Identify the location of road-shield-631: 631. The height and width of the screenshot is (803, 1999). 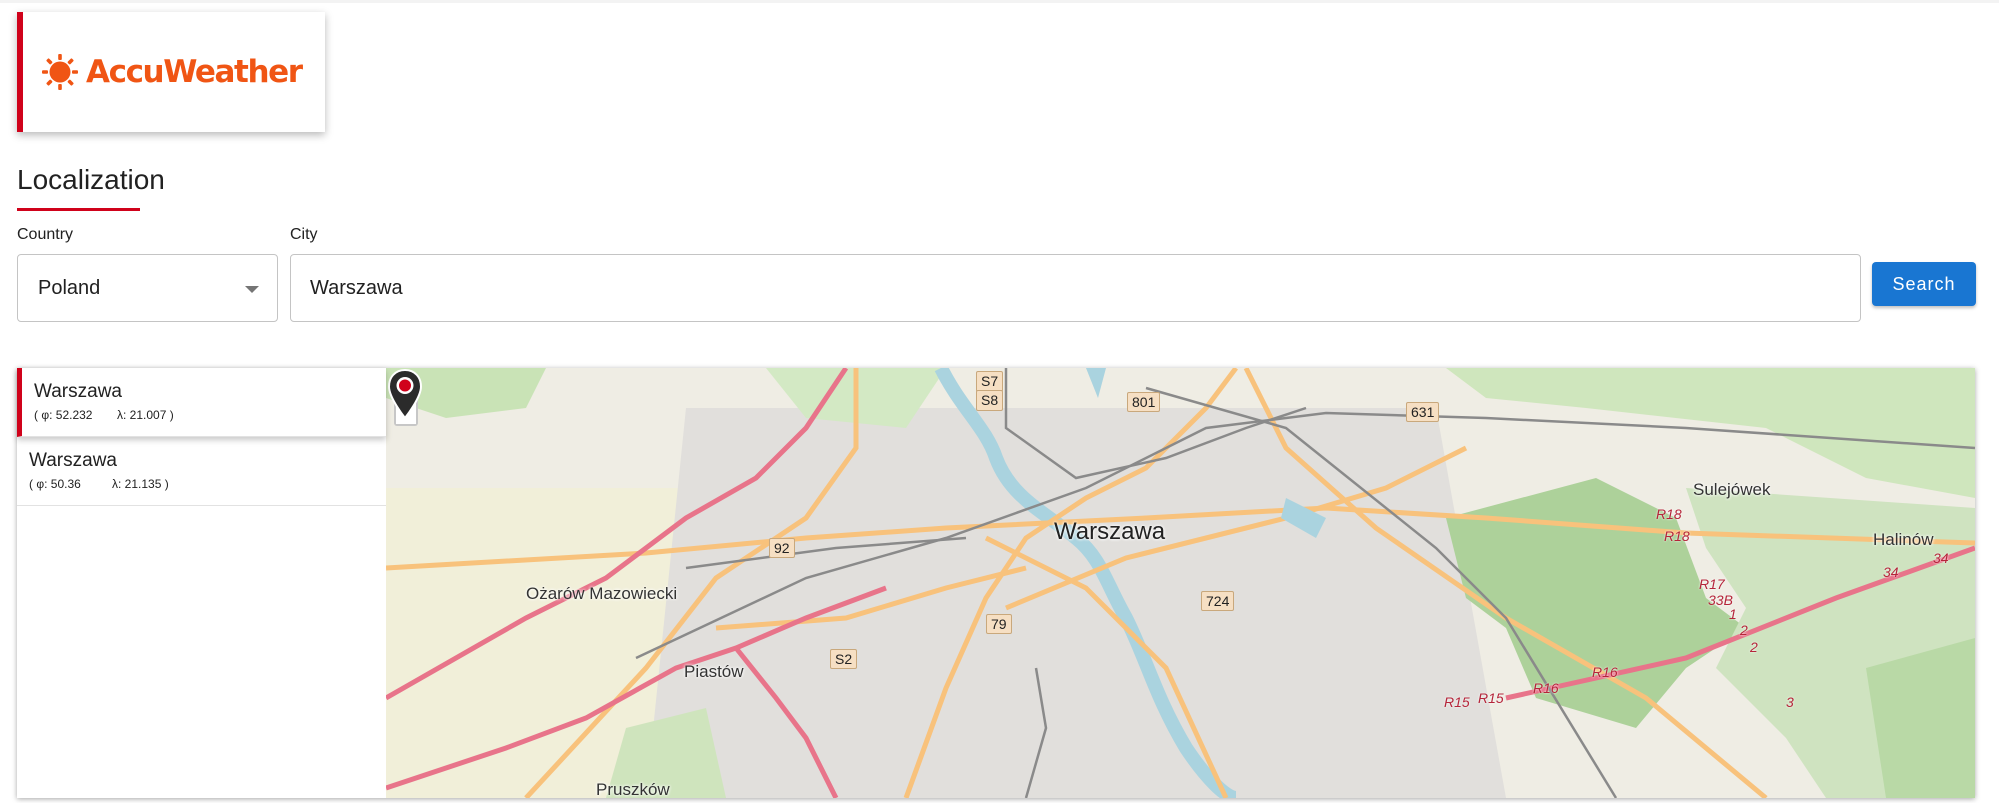
(1423, 412).